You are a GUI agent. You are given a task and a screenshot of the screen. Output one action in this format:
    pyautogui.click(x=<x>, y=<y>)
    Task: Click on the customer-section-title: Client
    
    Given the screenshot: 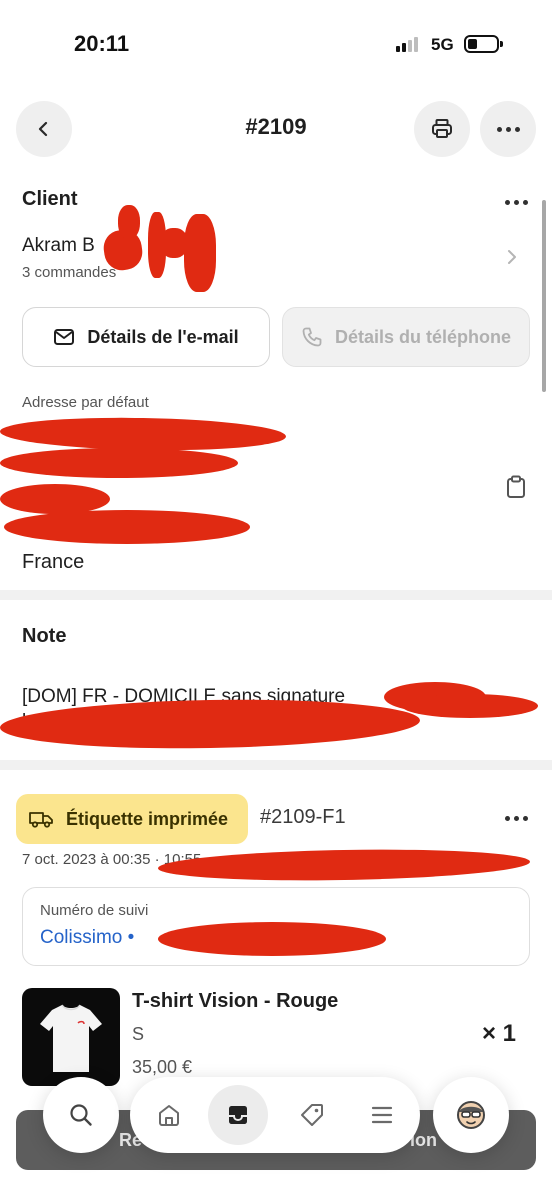 What is the action you would take?
    pyautogui.click(x=50, y=199)
    